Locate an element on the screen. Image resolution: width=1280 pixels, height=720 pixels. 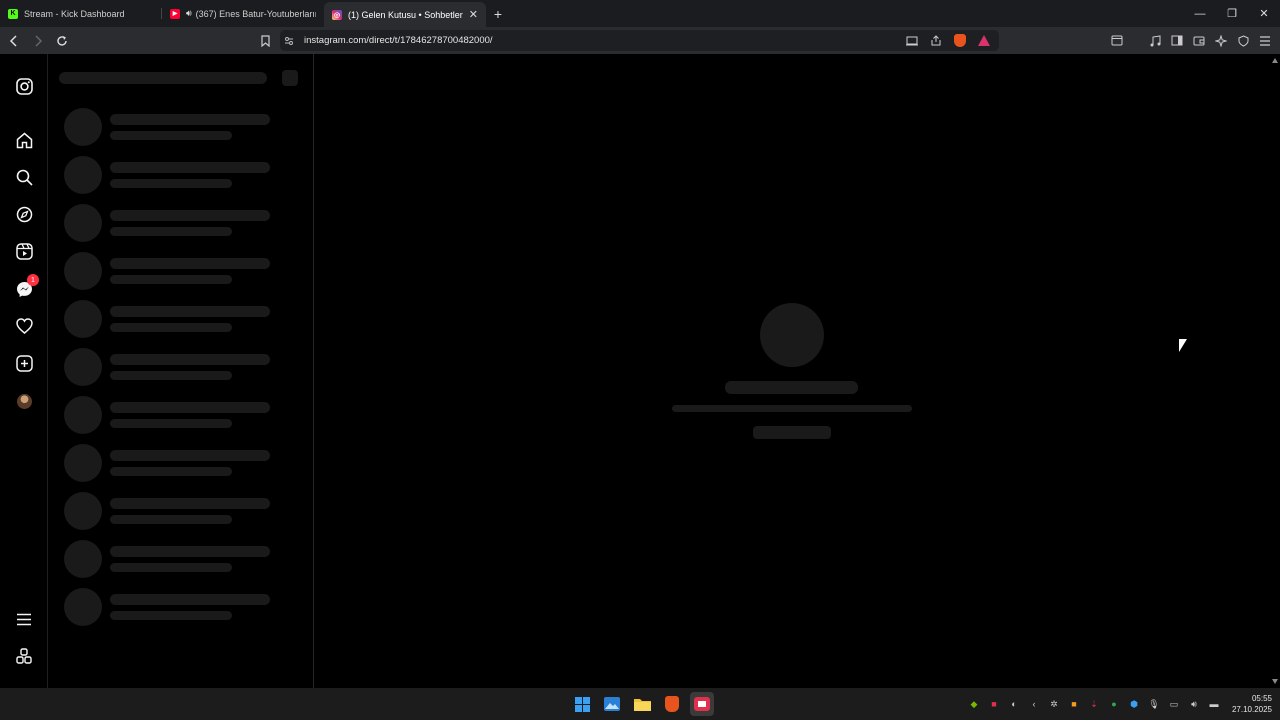
tab-youtube: ▶ 🔊︎ (367) Enes Batur-Youtuberların D is located at coordinates (243, 13).